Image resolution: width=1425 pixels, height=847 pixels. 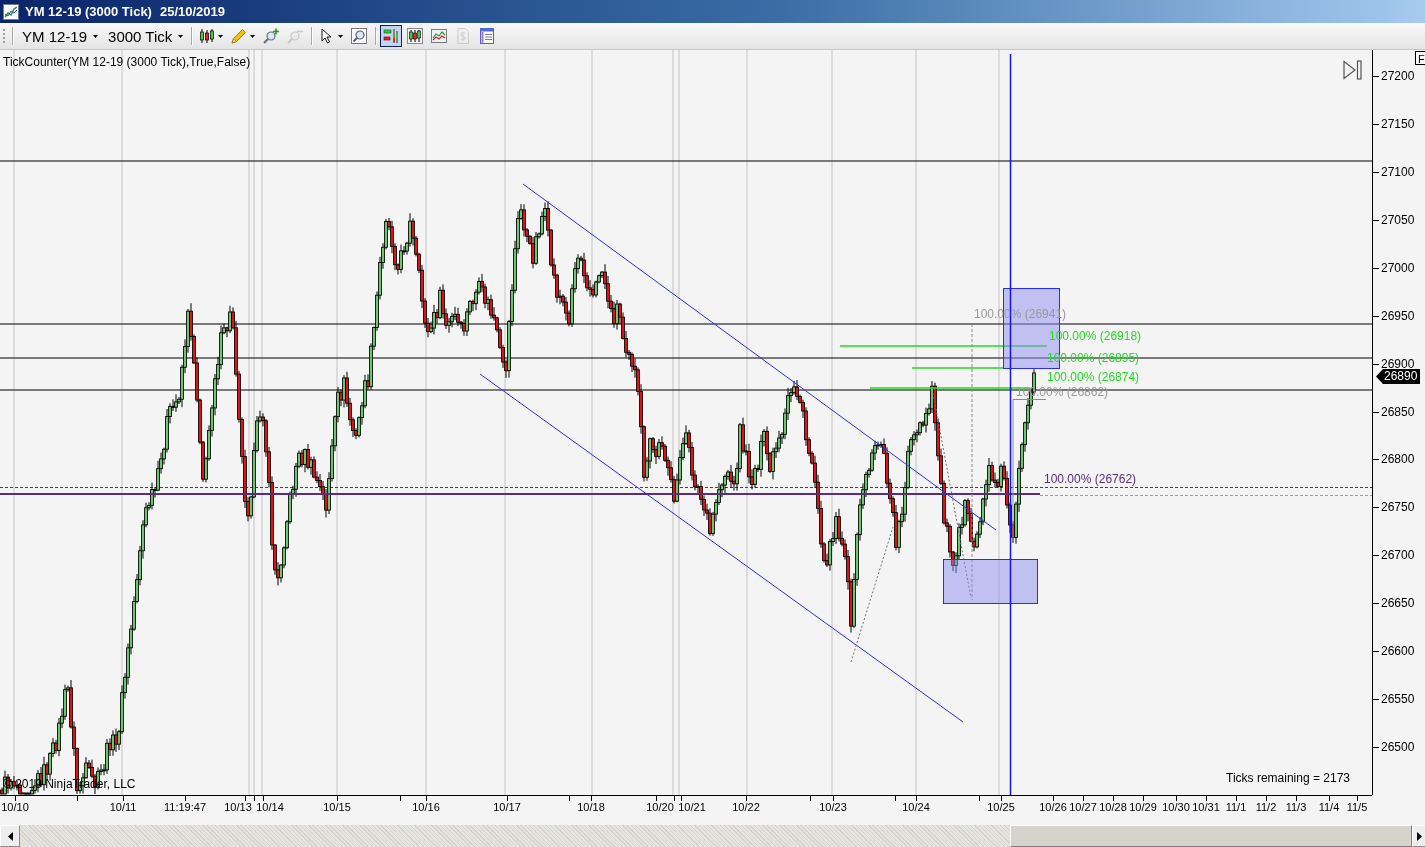 What do you see at coordinates (1398, 267) in the screenshot?
I see `price-label: 27000` at bounding box center [1398, 267].